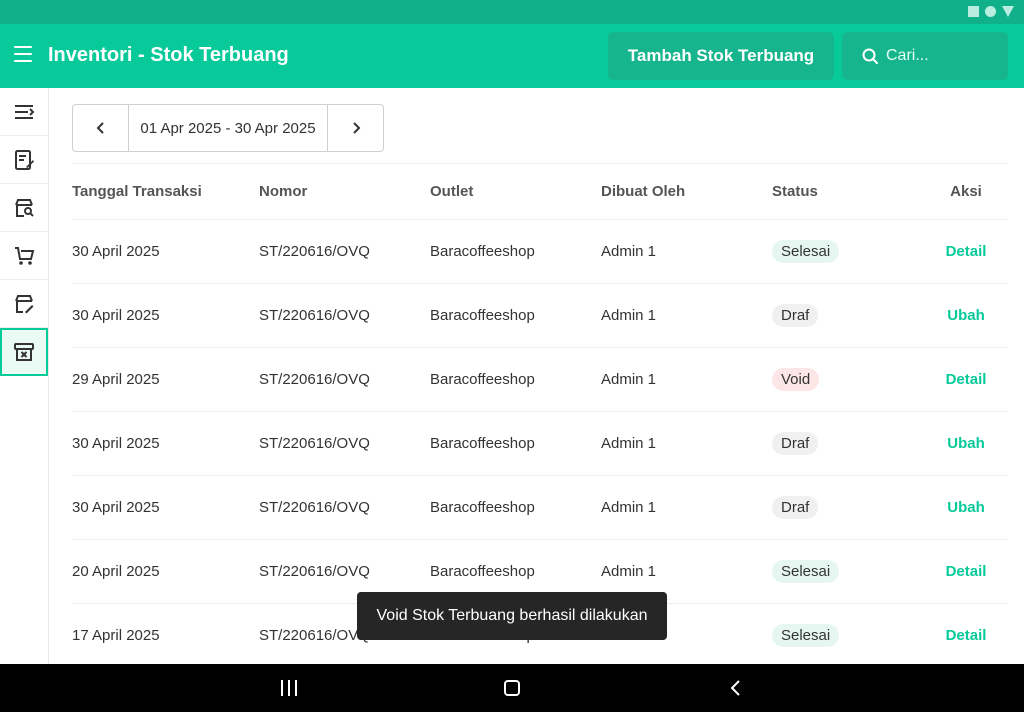 The width and height of the screenshot is (1024, 712). Describe the element at coordinates (736, 688) in the screenshot. I see `back-icon` at that location.